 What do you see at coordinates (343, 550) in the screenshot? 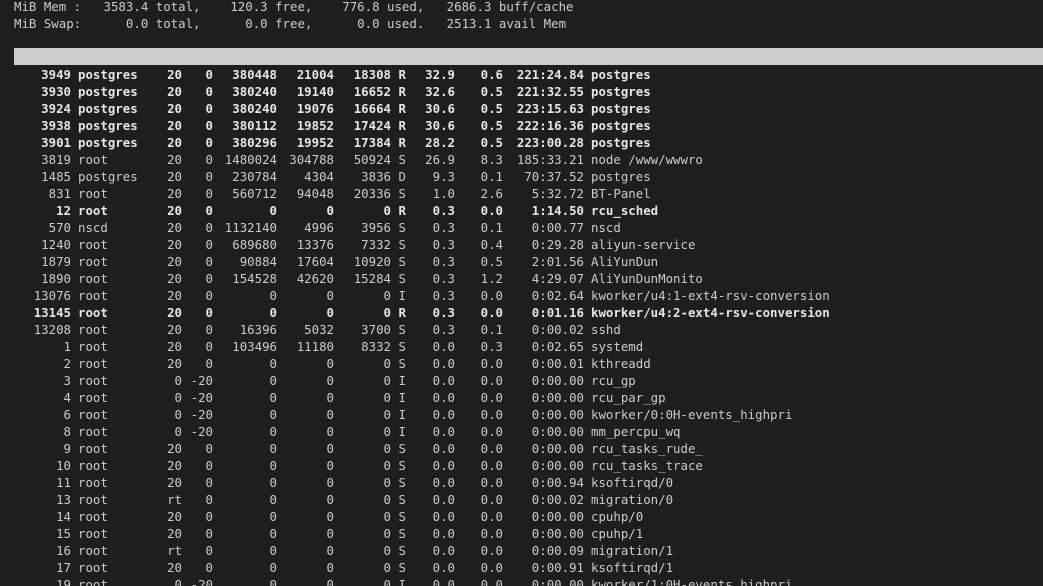
I see `process-row: 16 root rt 0 0 0 0 S 0.0 0.0 0:00.09 migration/1` at bounding box center [343, 550].